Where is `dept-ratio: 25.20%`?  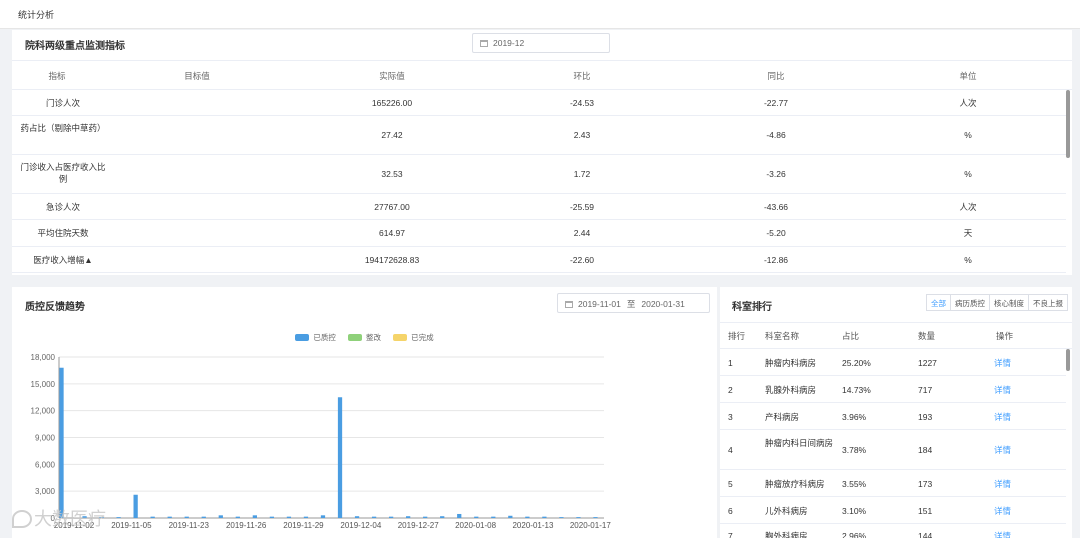 dept-ratio: 25.20% is located at coordinates (856, 363).